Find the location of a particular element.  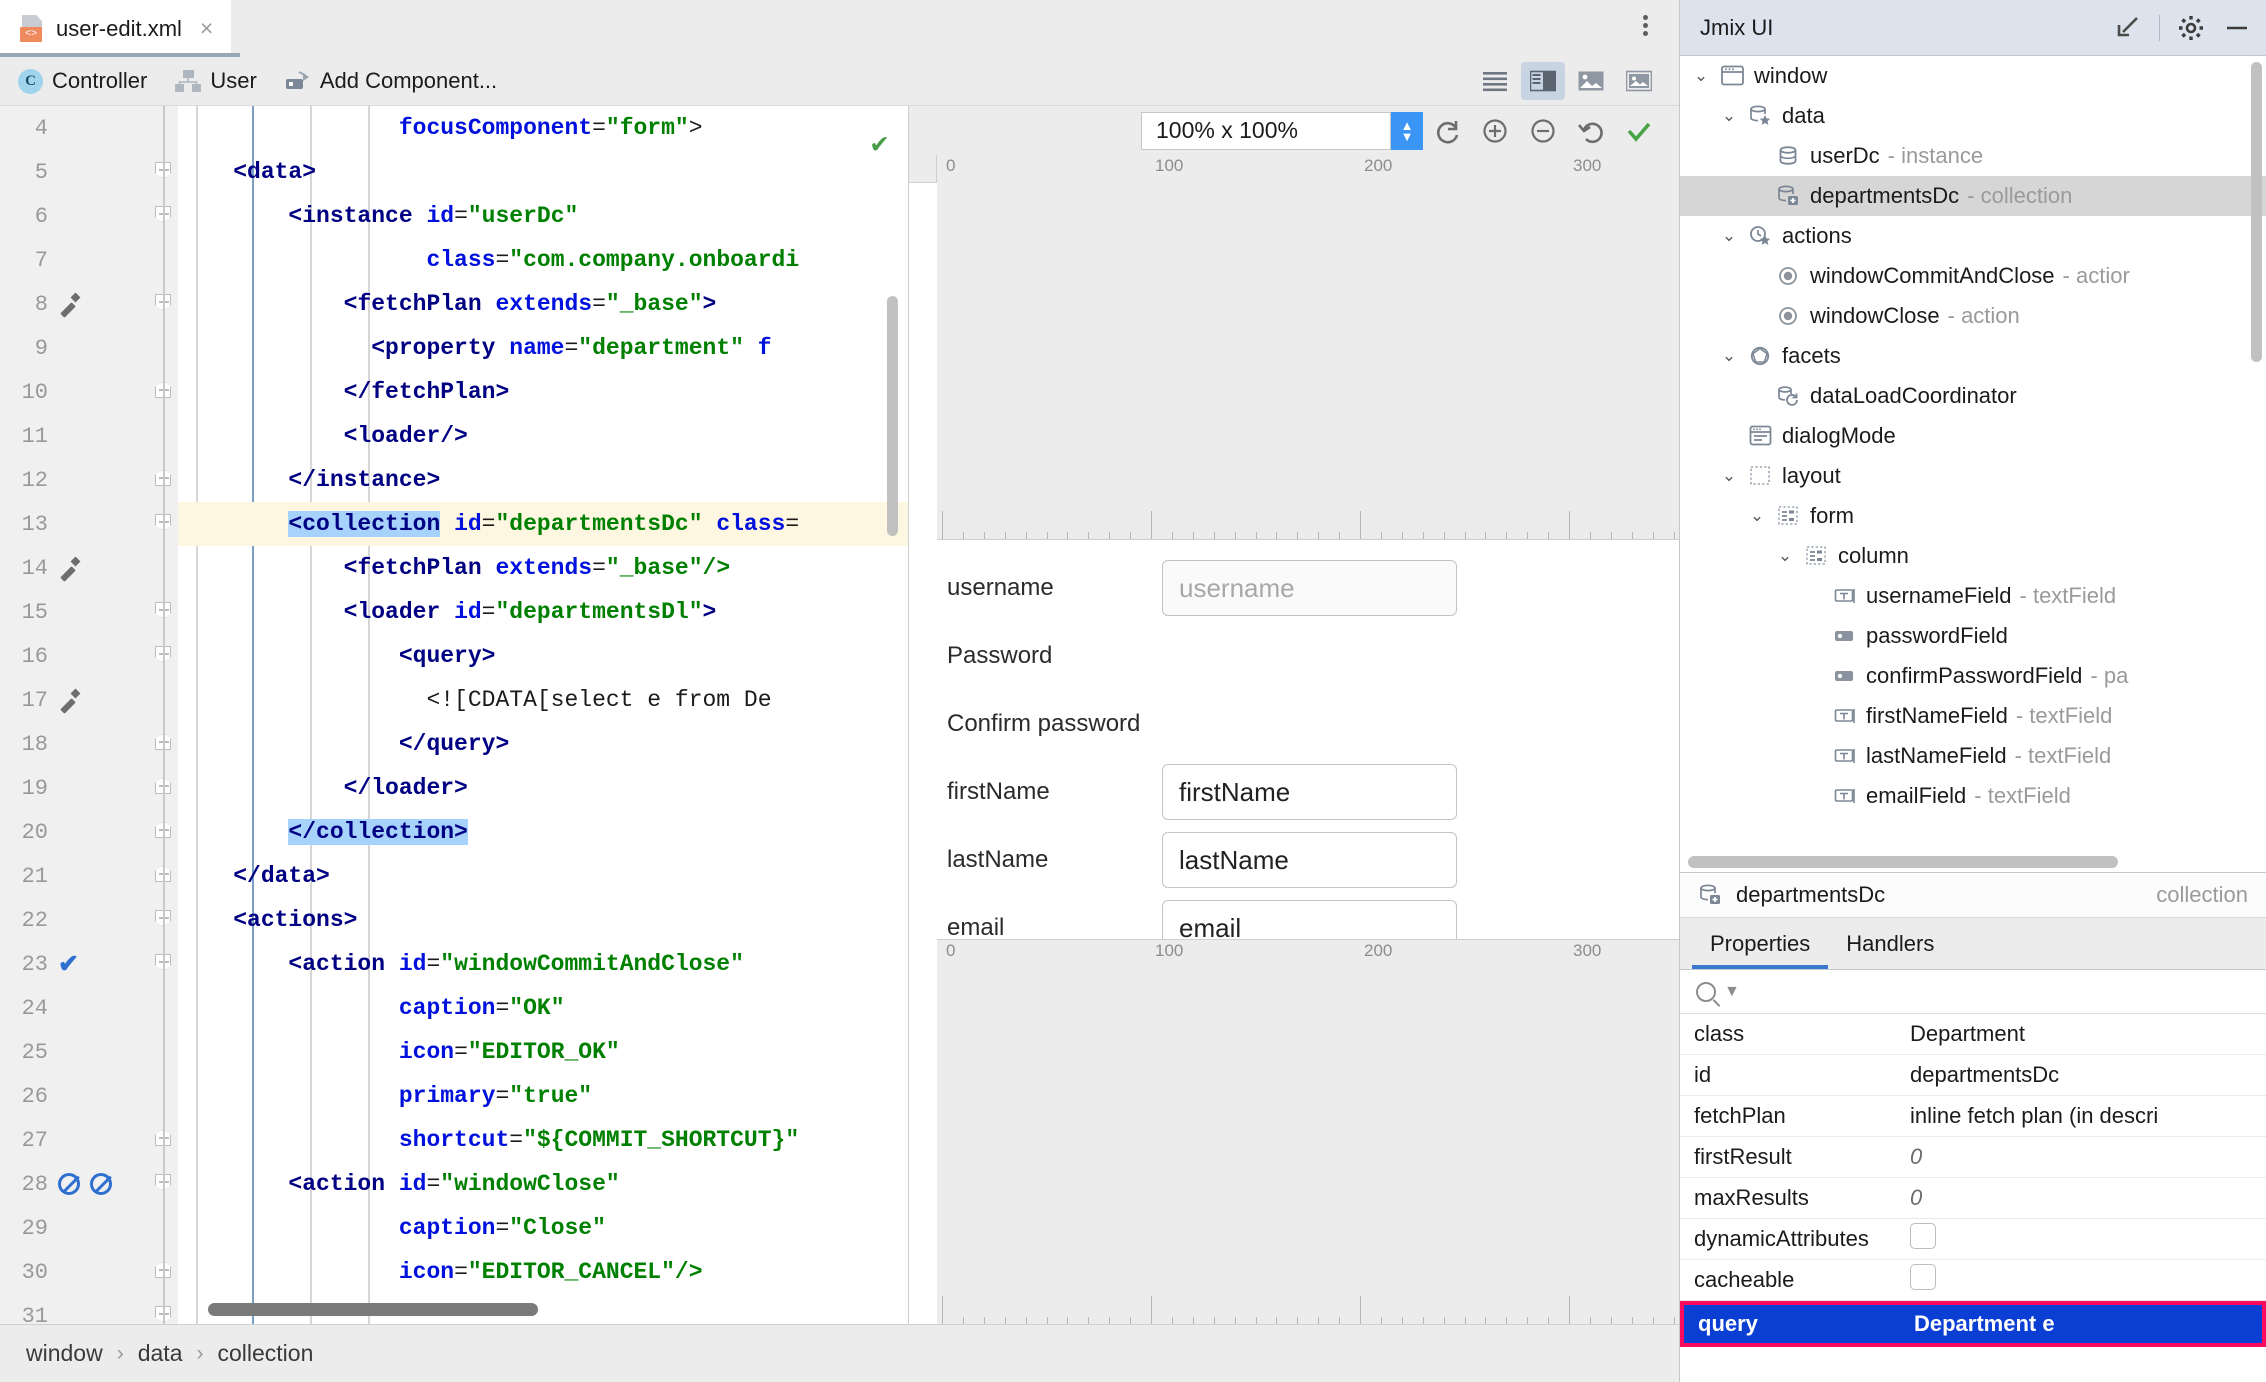

design-view-button is located at coordinates (1639, 81).